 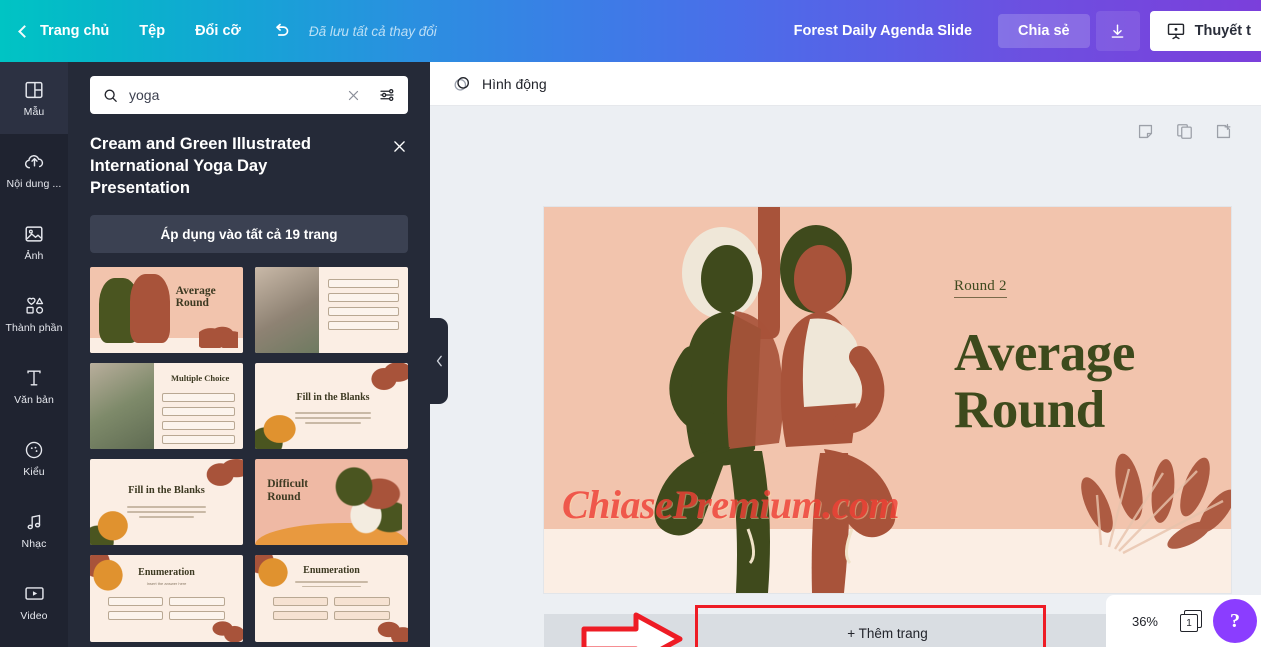 What do you see at coordinates (1184, 134) in the screenshot?
I see `duplicate-page-icon` at bounding box center [1184, 134].